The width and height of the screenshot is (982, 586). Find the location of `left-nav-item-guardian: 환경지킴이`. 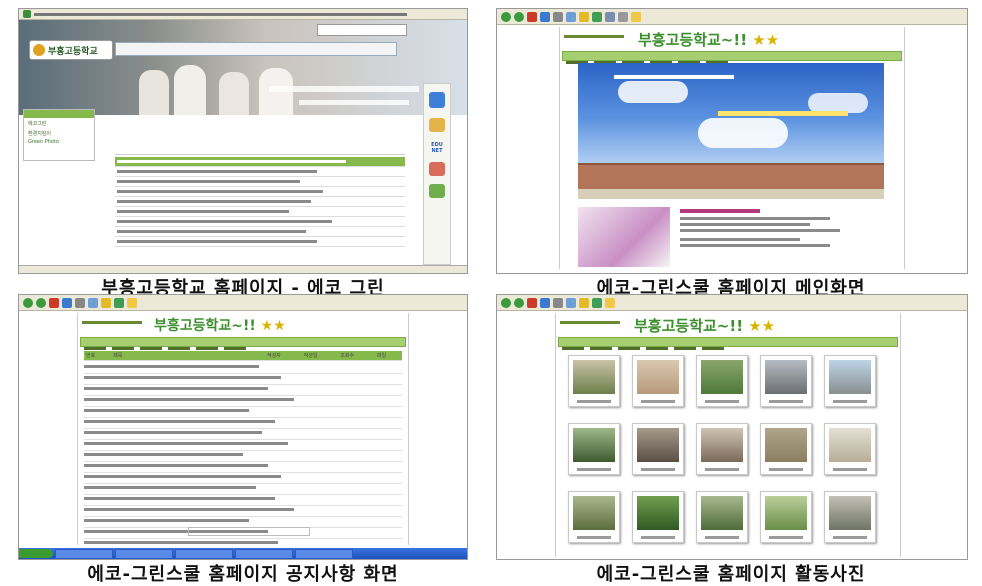

left-nav-item-guardian: 환경지킴이 is located at coordinates (59, 133).